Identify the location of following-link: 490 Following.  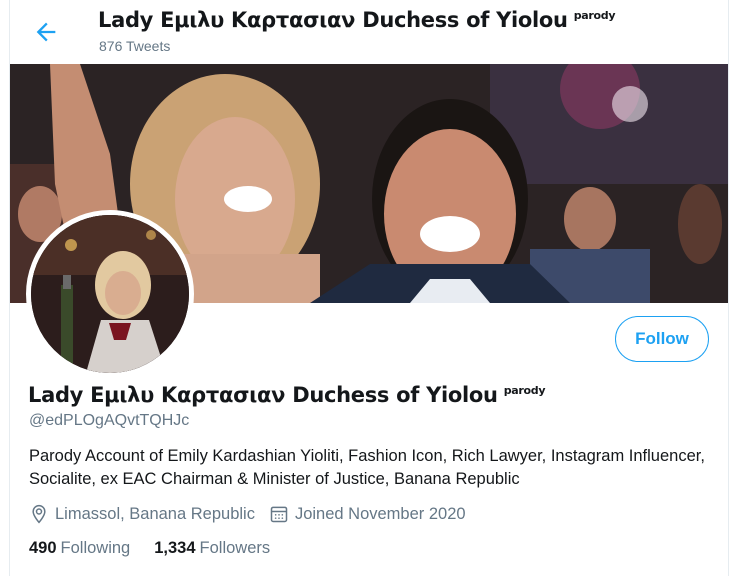
(79, 548).